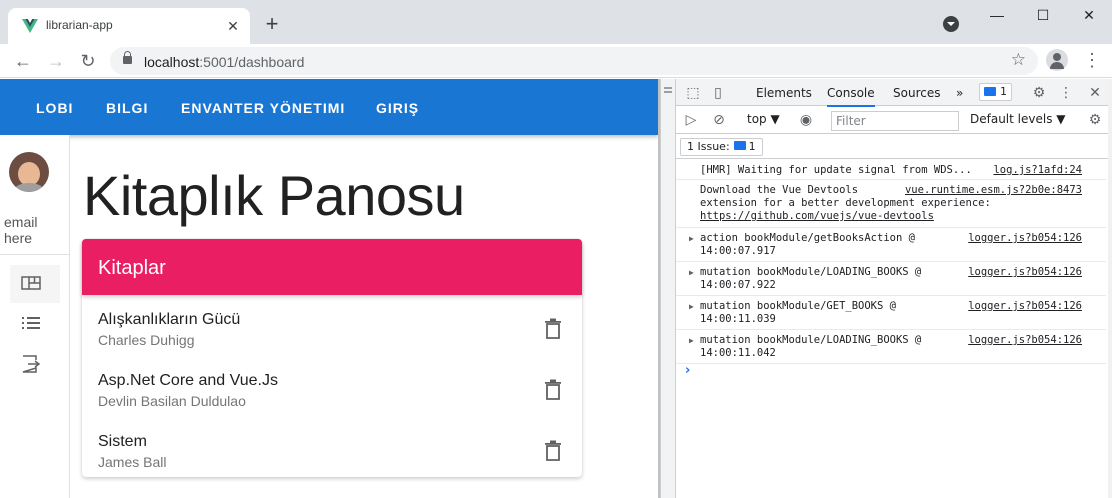 The width and height of the screenshot is (1112, 498). I want to click on tab-title: librarian-app, so click(79, 25).